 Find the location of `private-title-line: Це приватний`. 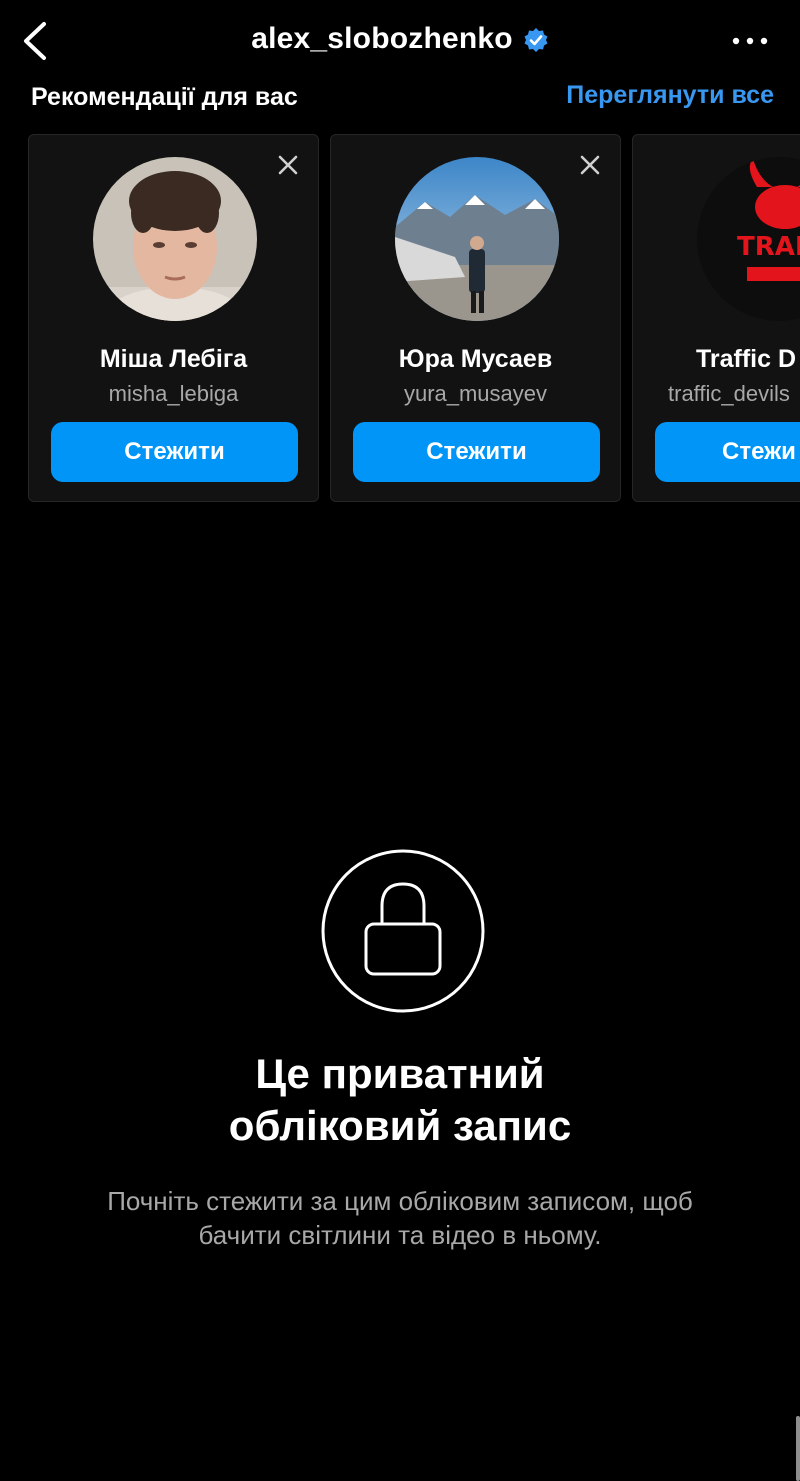

private-title-line: Це приватний is located at coordinates (400, 1073).